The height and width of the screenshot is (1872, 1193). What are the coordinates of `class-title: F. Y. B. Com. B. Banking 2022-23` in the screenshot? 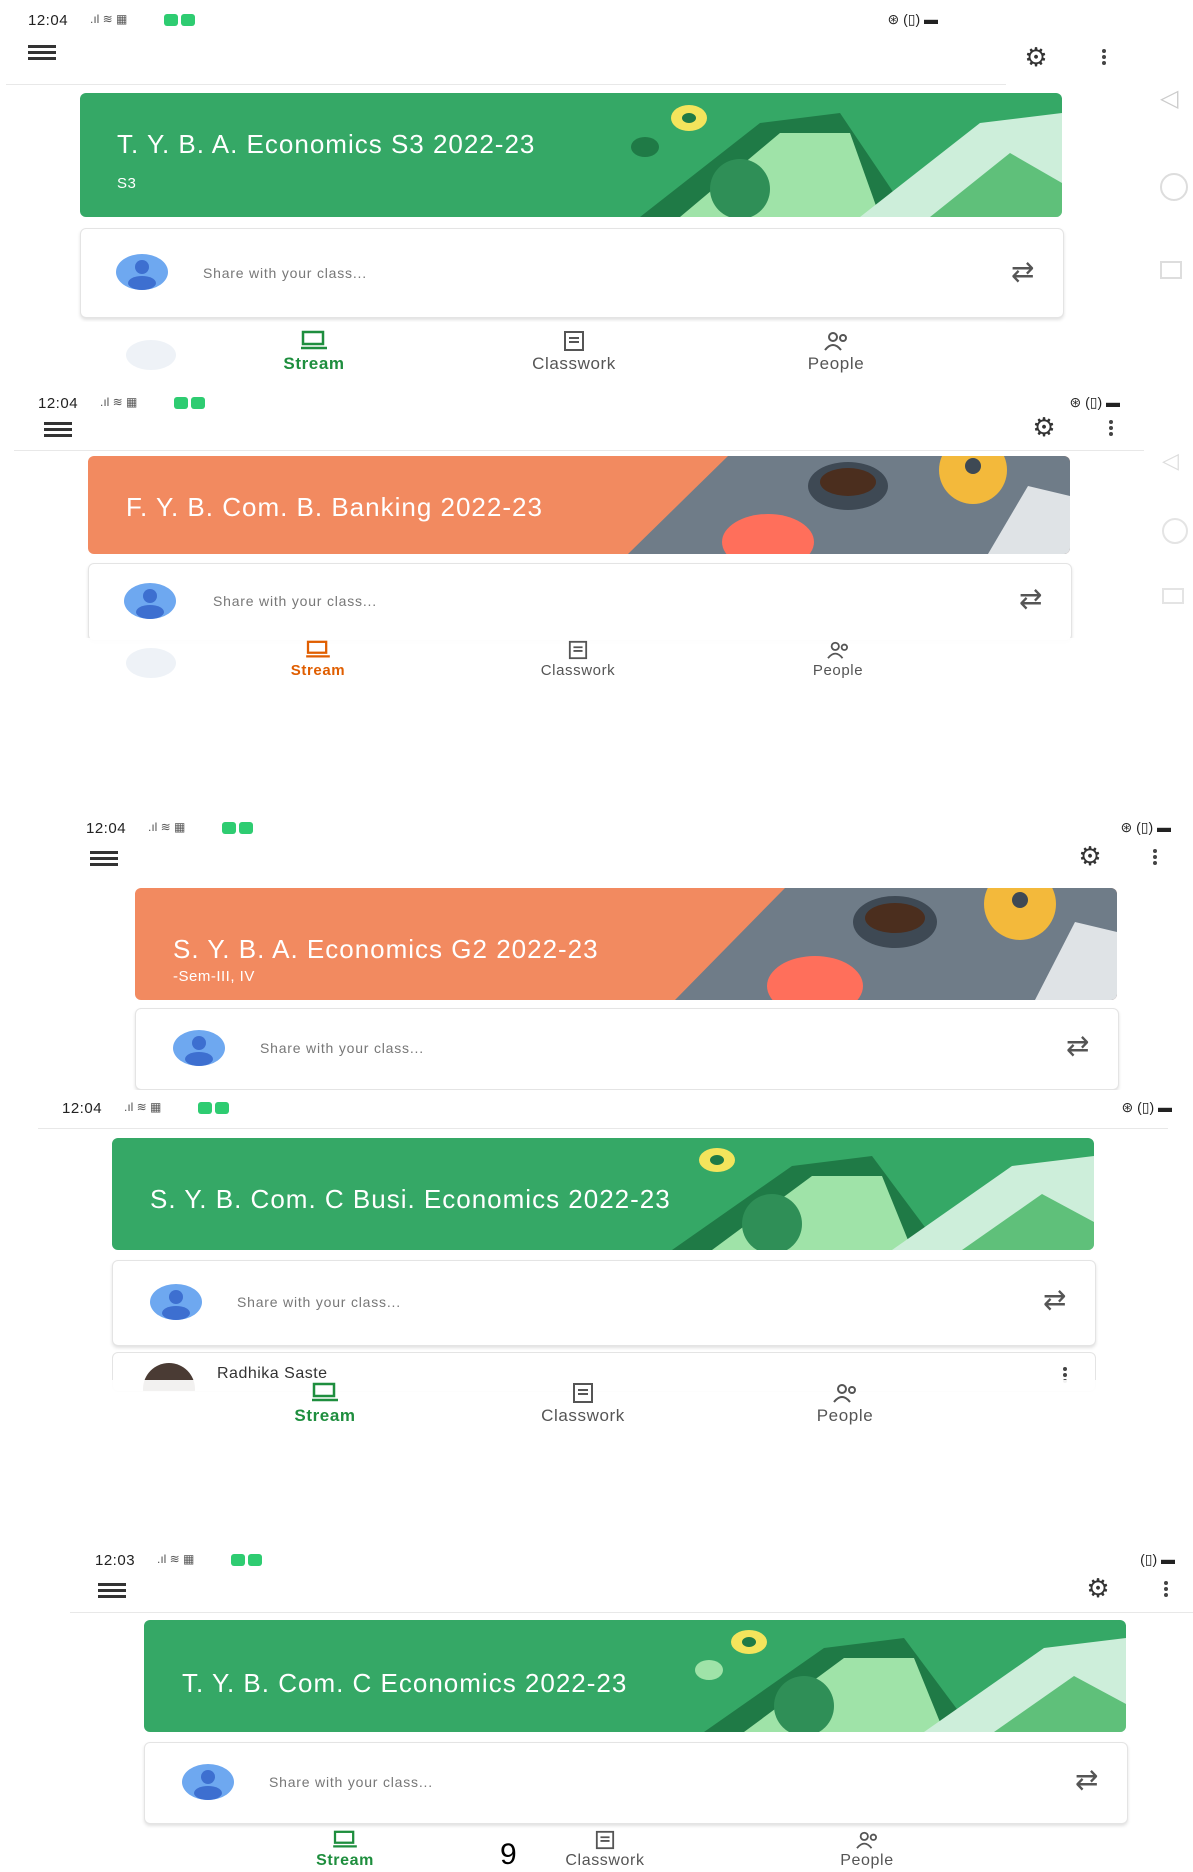 It's located at (334, 507).